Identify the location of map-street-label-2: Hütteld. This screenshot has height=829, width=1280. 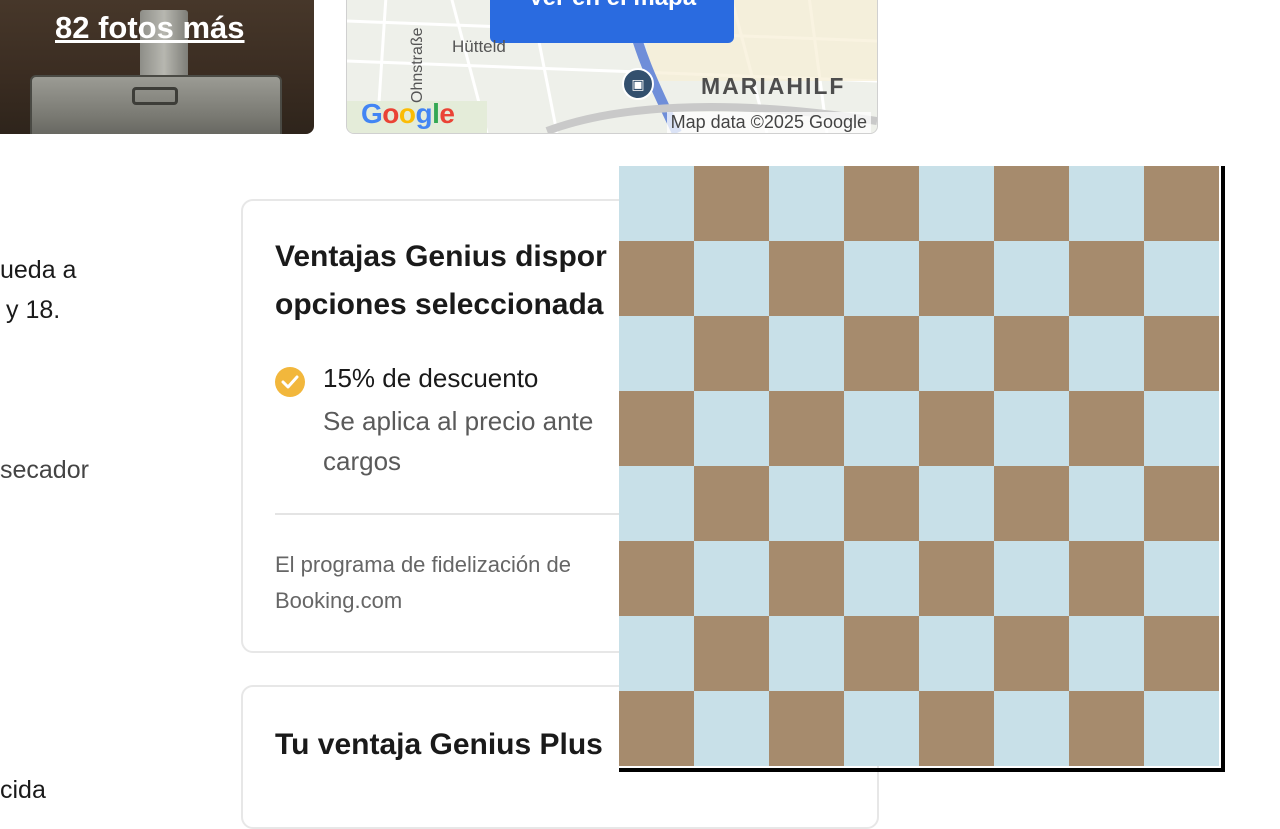
(479, 46).